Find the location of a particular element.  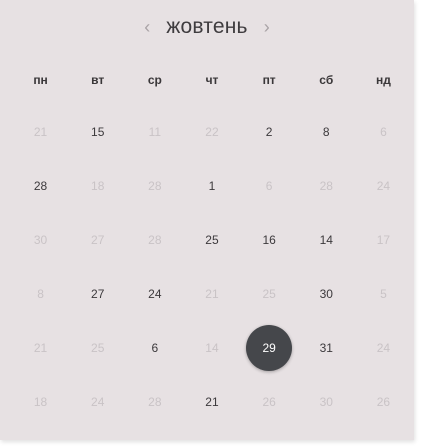

day-cell: 17 is located at coordinates (383, 240).